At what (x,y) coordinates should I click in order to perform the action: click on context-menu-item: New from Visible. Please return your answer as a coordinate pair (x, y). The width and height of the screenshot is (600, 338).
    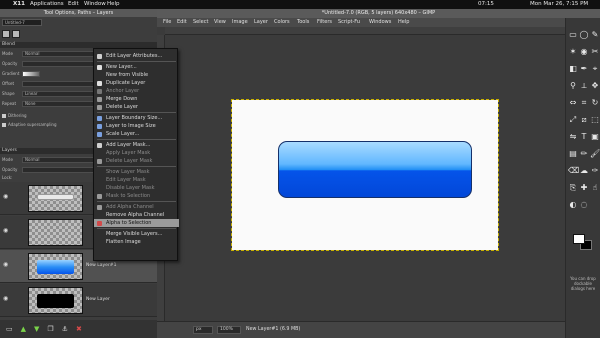
    Looking at the image, I should click on (136, 75).